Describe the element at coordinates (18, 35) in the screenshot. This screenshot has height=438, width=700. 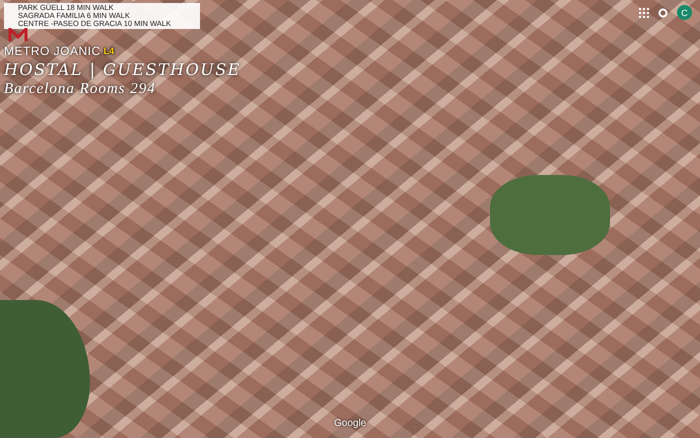
I see `metro-m-icon` at that location.